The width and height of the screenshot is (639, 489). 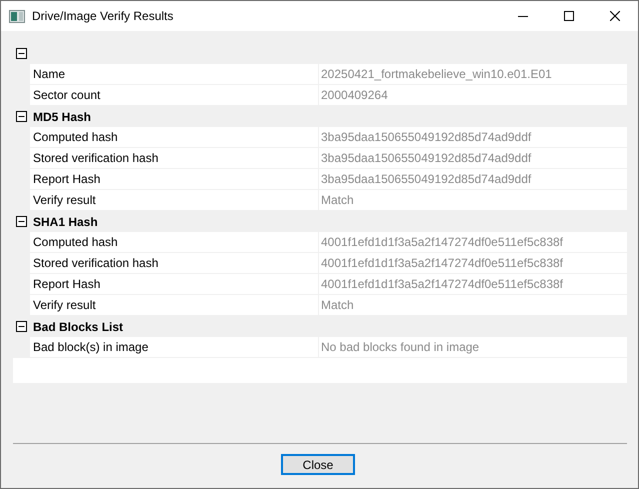 What do you see at coordinates (17, 16) in the screenshot?
I see `app-icon` at bounding box center [17, 16].